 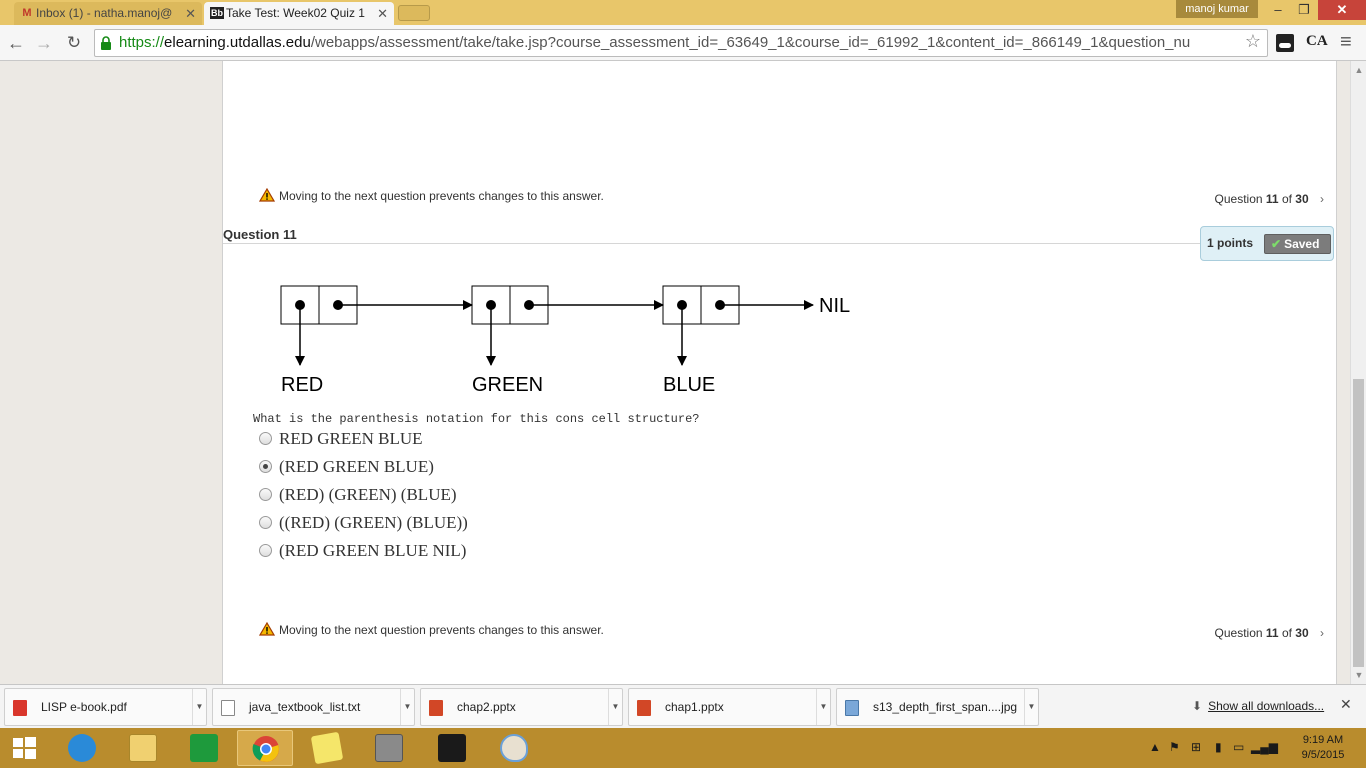 I want to click on display-icon: ▭, so click(x=1238, y=747).